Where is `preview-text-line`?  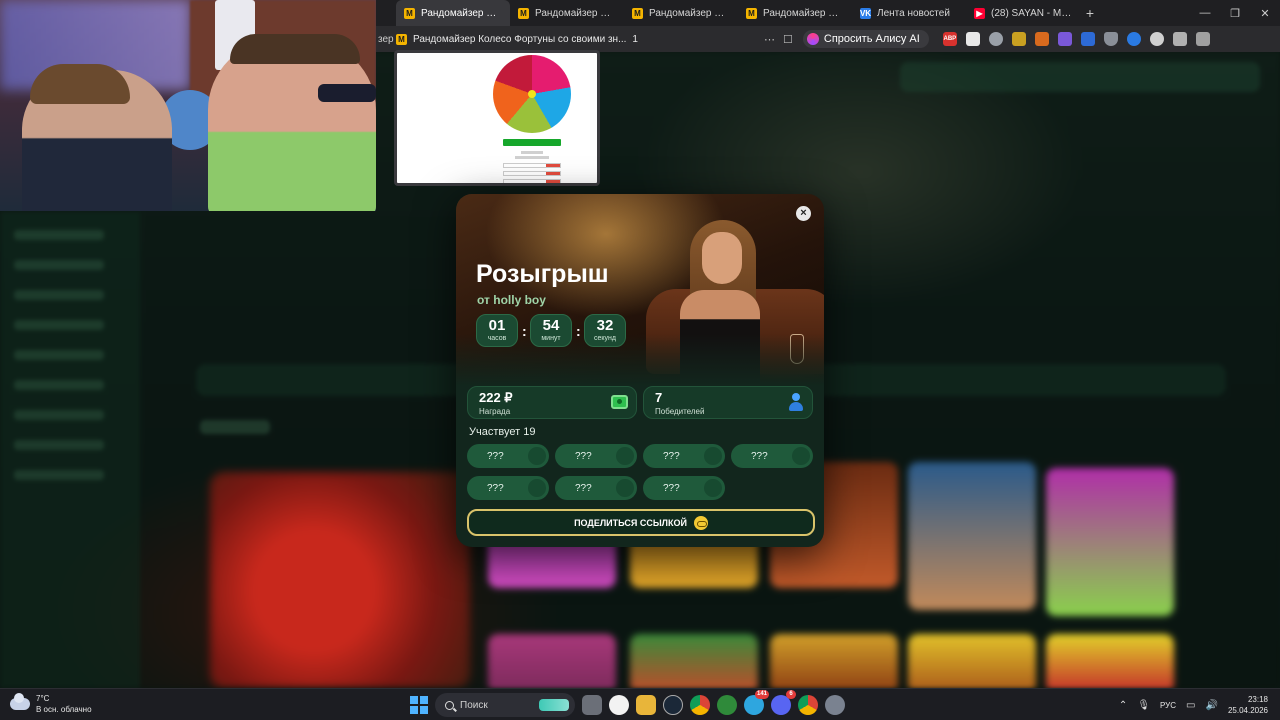 preview-text-line is located at coordinates (532, 152).